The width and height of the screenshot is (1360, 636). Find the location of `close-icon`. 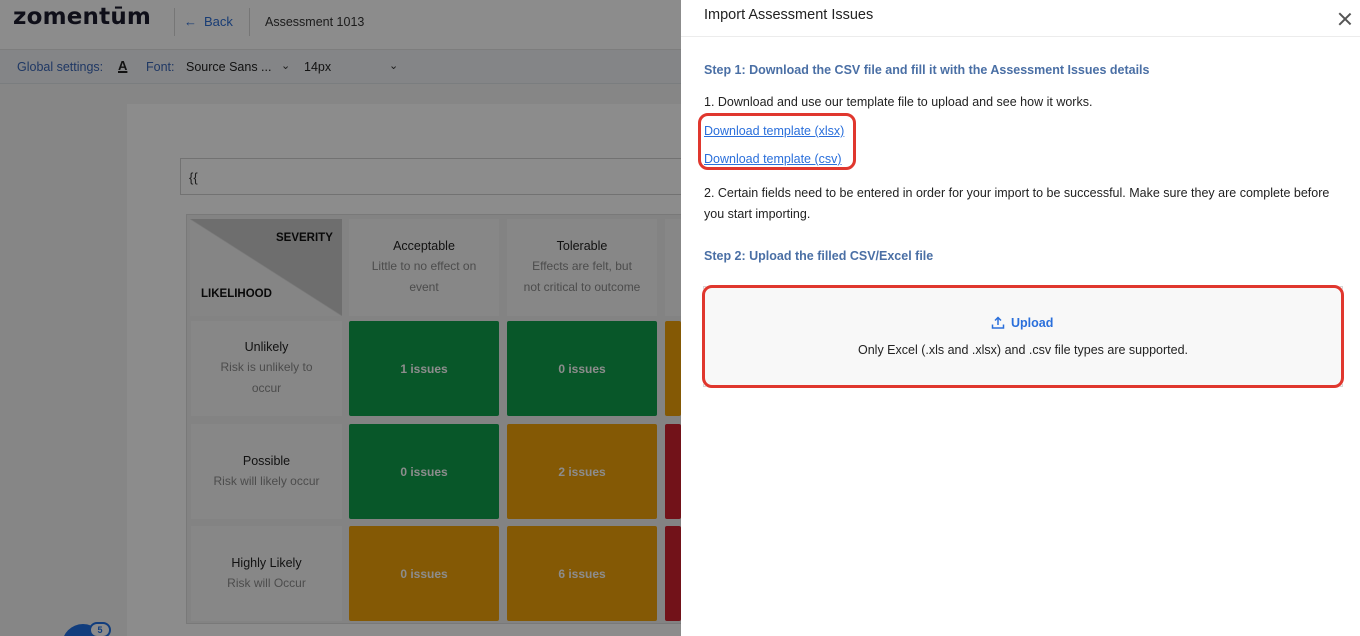

close-icon is located at coordinates (1345, 19).